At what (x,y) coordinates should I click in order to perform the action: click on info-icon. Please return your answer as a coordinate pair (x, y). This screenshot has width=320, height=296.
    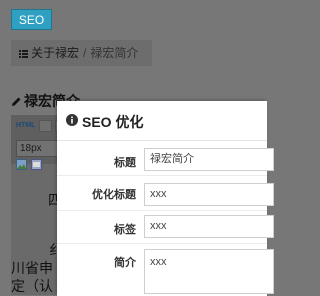
    Looking at the image, I should click on (72, 120).